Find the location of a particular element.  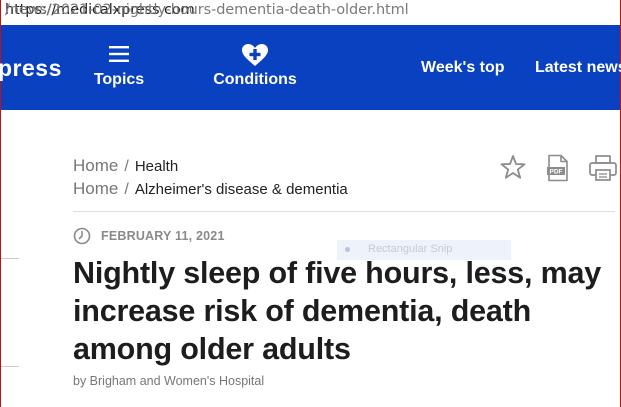

nav-topics-button: Topics is located at coordinates (119, 66).